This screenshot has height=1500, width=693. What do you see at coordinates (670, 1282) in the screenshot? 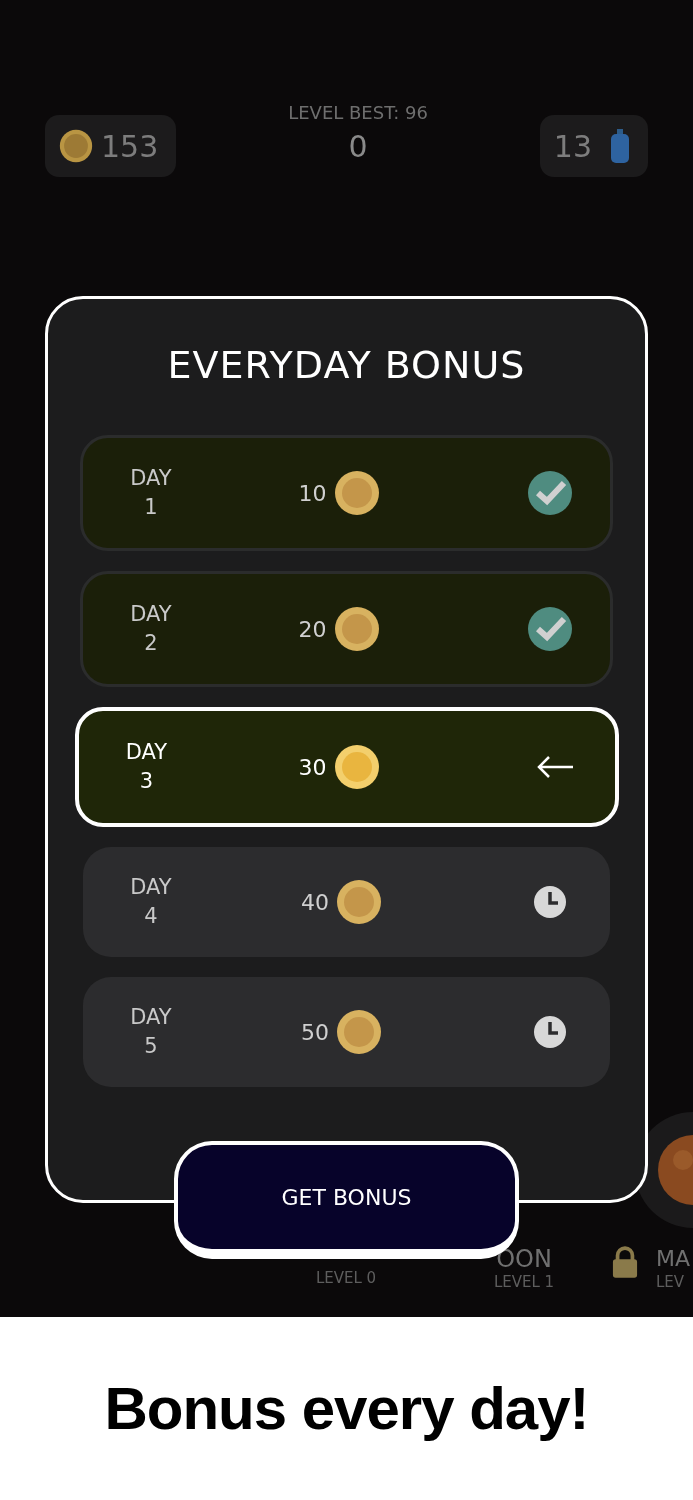
I see `planet-level: LEV` at bounding box center [670, 1282].